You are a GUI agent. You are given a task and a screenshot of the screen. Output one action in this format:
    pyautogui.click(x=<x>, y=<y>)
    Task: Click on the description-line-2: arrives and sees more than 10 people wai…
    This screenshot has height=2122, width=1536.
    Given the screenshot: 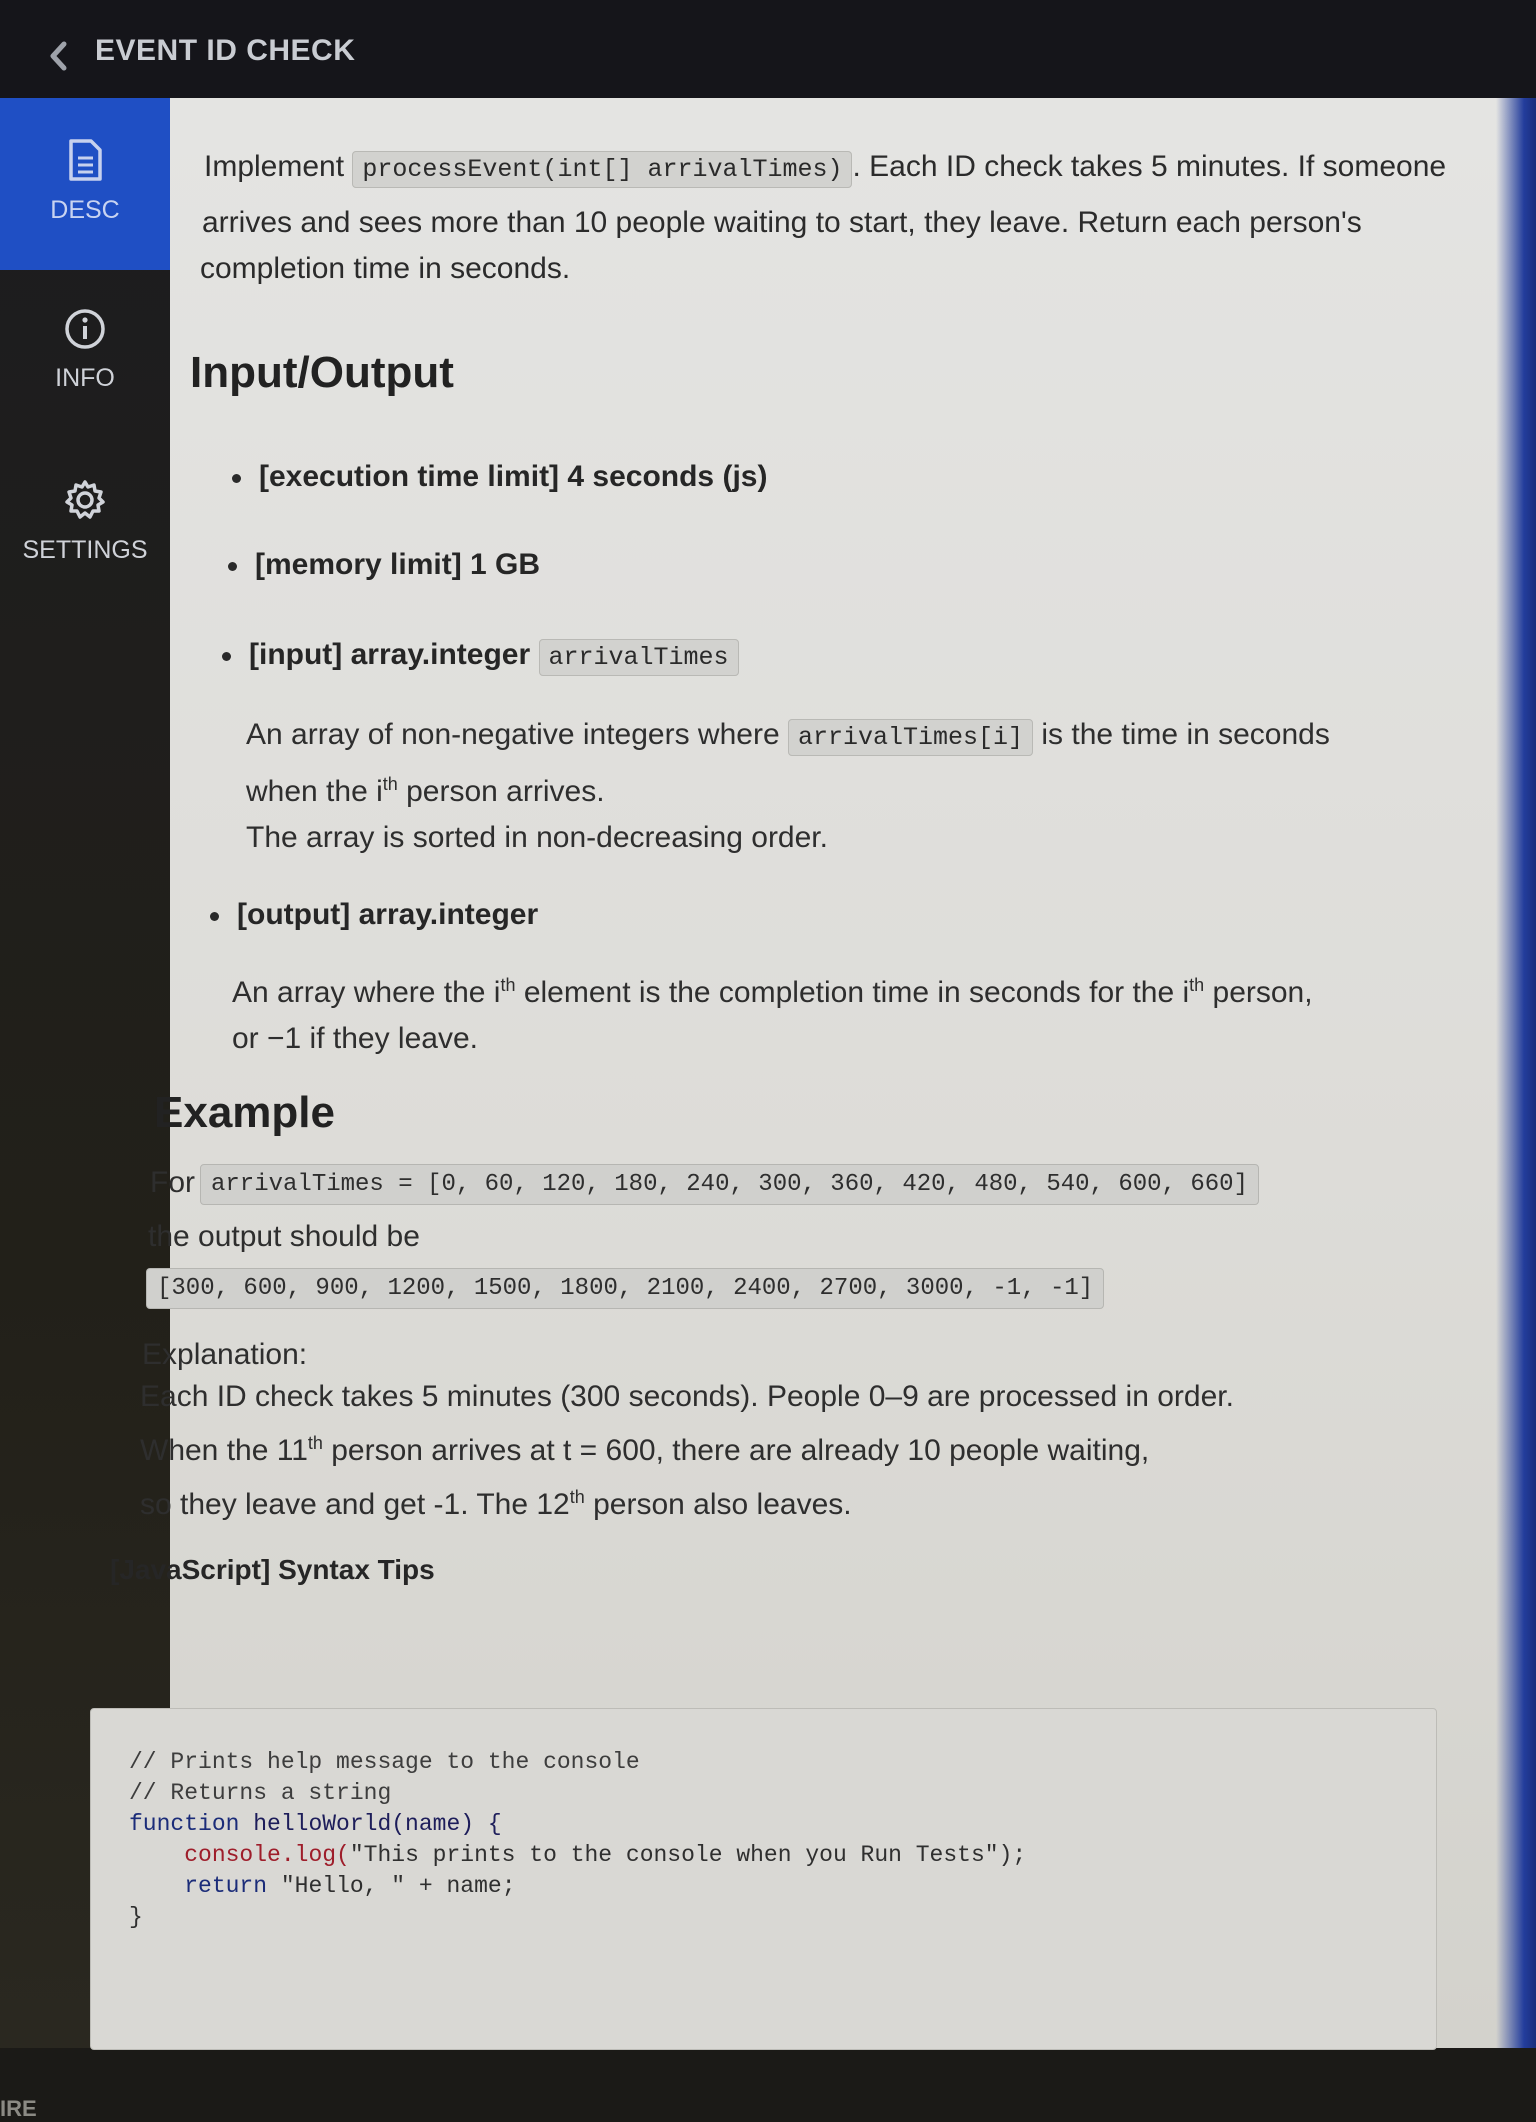 What is the action you would take?
    pyautogui.click(x=782, y=222)
    